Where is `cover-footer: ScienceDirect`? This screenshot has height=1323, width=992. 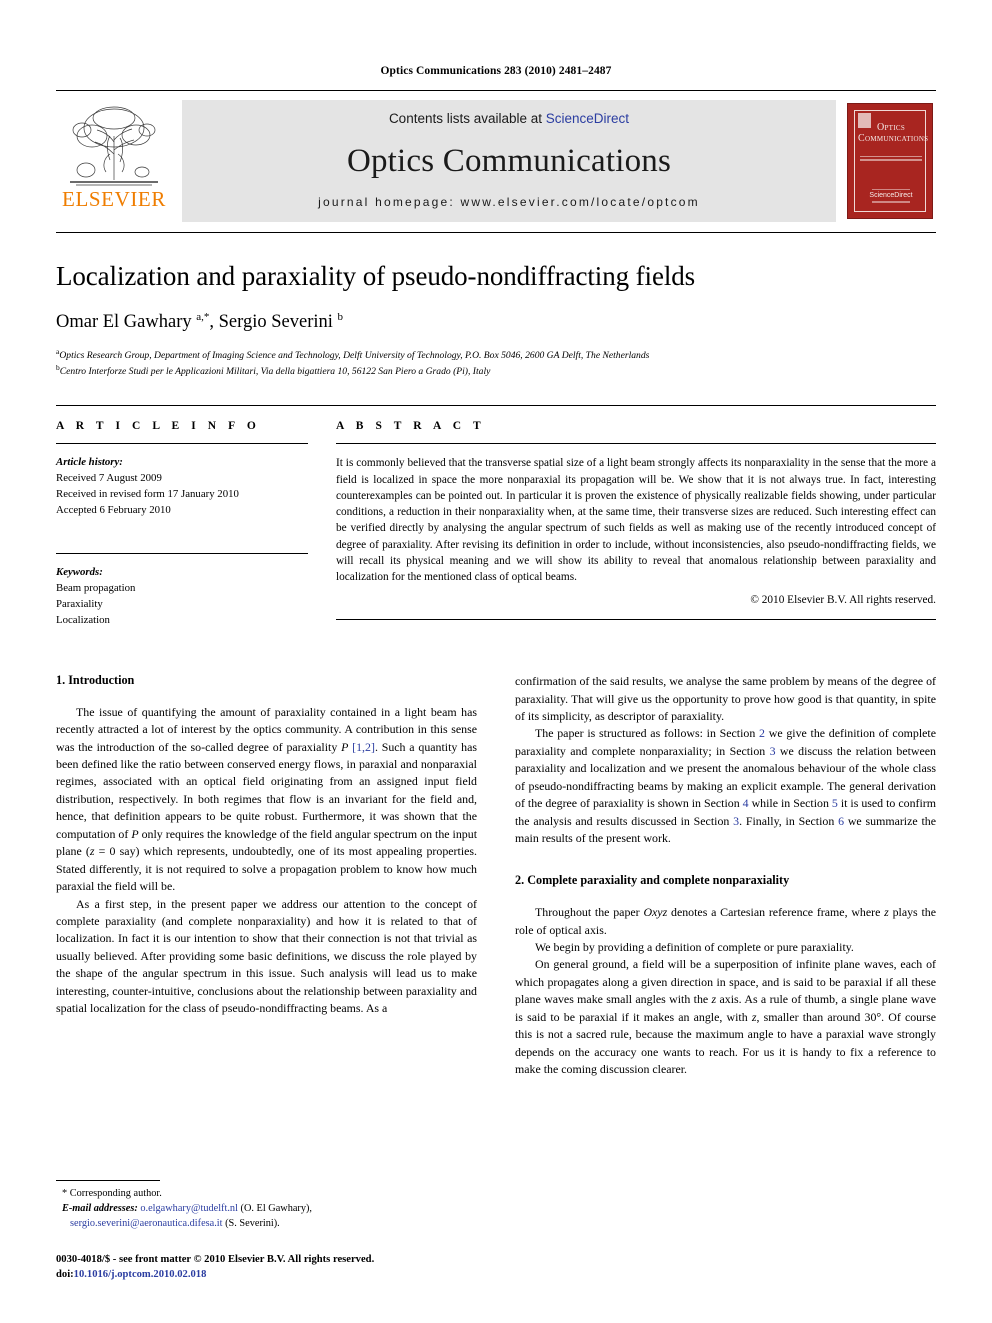
cover-footer: ScienceDirect is located at coordinates (891, 196).